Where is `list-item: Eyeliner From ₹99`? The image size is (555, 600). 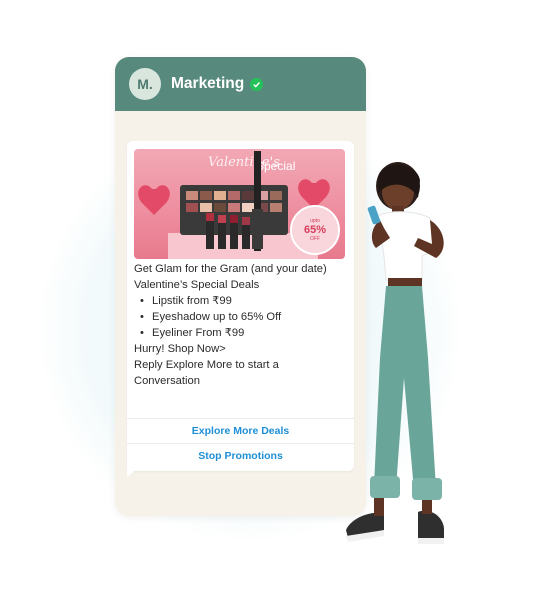 list-item: Eyeliner From ₹99 is located at coordinates (243, 333).